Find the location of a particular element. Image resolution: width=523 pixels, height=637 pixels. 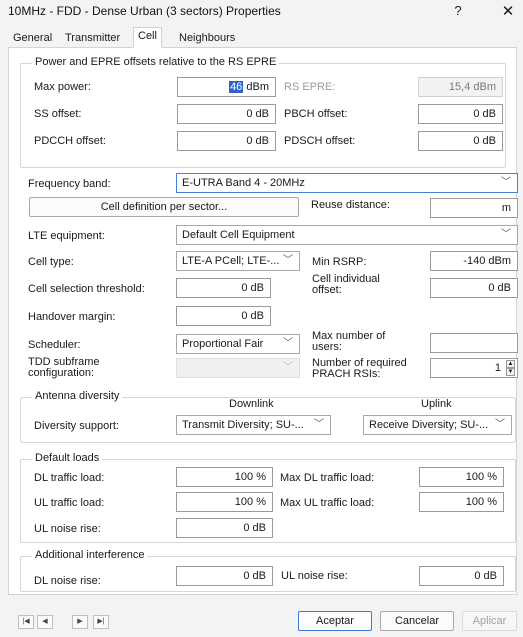

first-record-button: |◀ is located at coordinates (26, 622).